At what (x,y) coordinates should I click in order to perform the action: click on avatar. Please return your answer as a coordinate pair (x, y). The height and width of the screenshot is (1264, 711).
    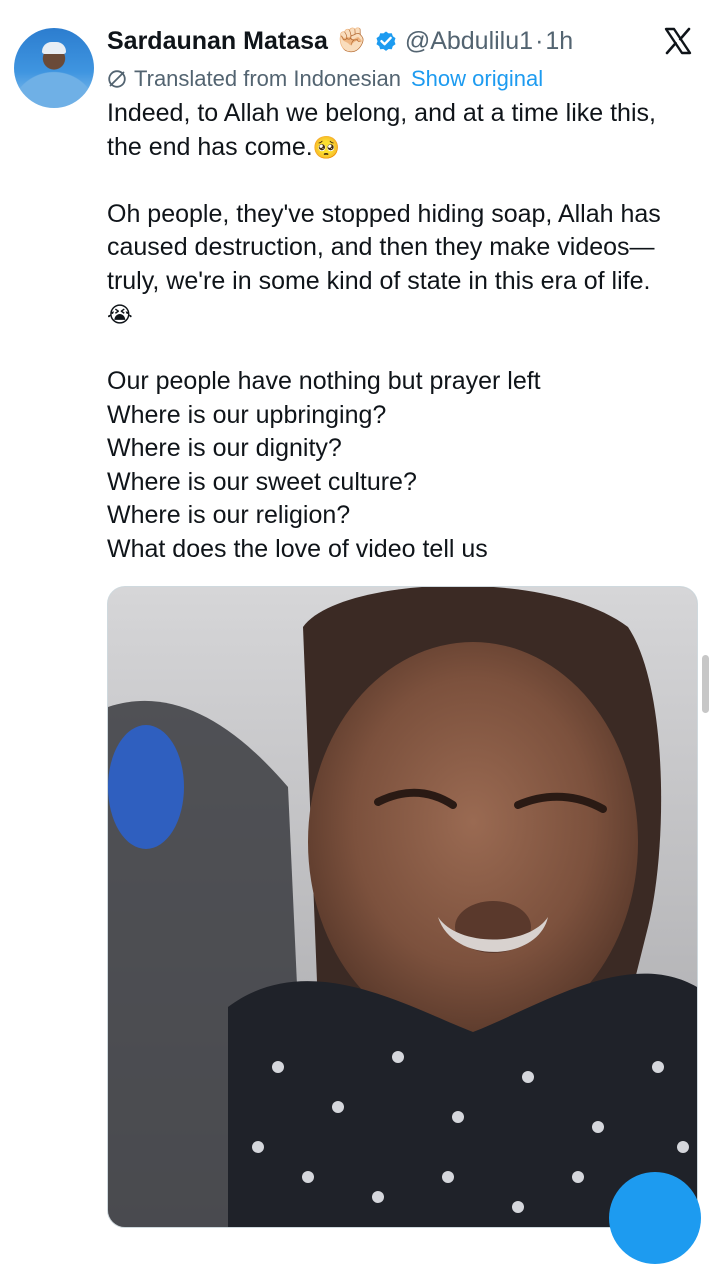
    Looking at the image, I should click on (54, 68).